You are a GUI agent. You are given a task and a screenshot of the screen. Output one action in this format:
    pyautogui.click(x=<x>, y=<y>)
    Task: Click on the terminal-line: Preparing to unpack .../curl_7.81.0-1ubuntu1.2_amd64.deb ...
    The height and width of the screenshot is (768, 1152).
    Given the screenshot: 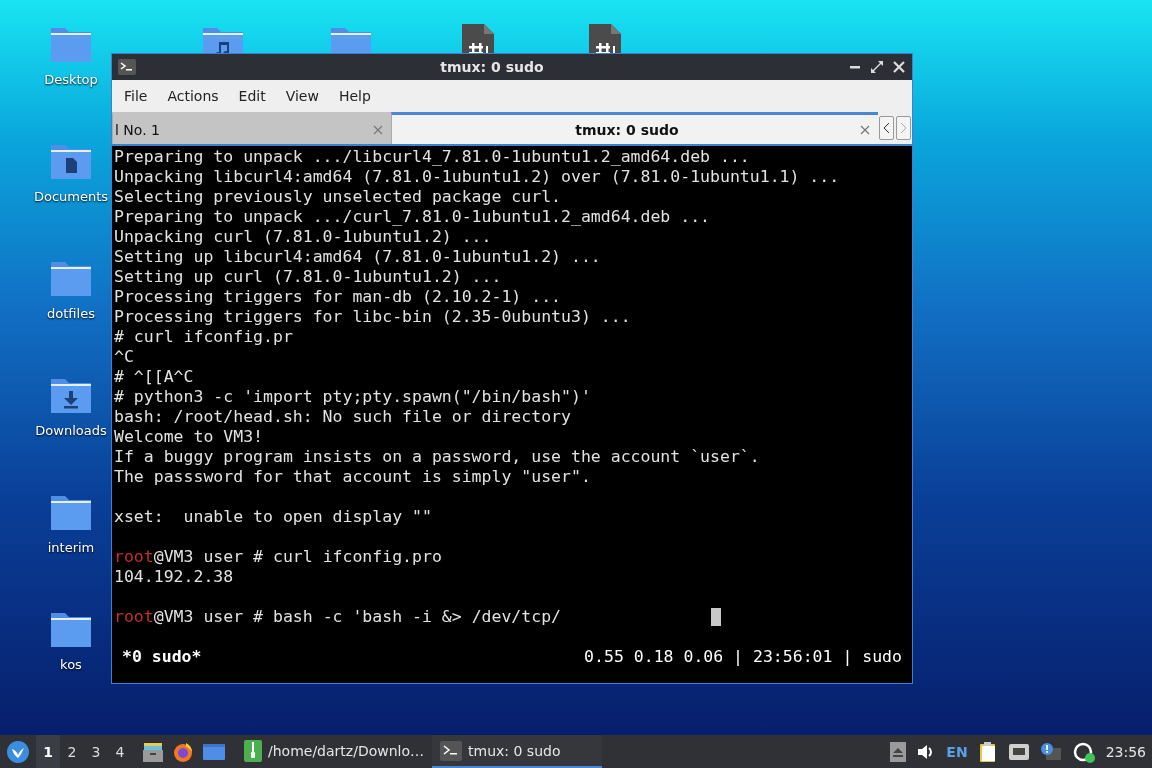 What is the action you would take?
    pyautogui.click(x=412, y=217)
    